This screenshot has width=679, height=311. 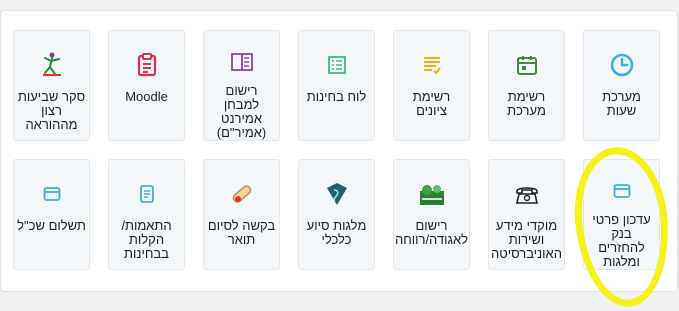 I want to click on tile-timetable: מערכת שעות, so click(x=621, y=85).